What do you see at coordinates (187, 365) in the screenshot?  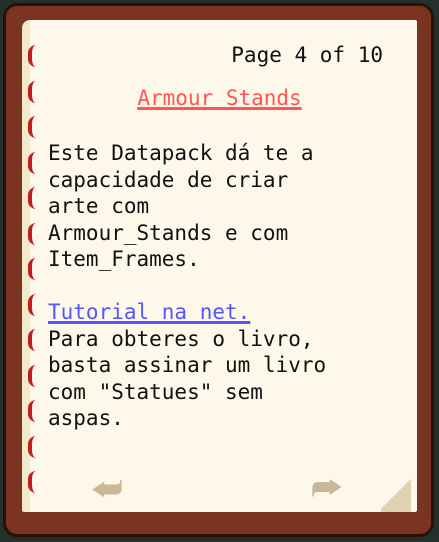 I see `body-line: basta assinar um livro` at bounding box center [187, 365].